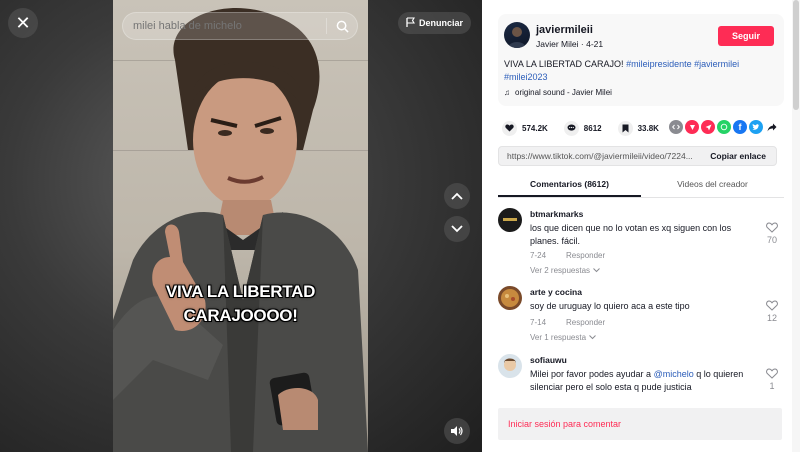  I want to click on comment-like-count: 12, so click(771, 318).